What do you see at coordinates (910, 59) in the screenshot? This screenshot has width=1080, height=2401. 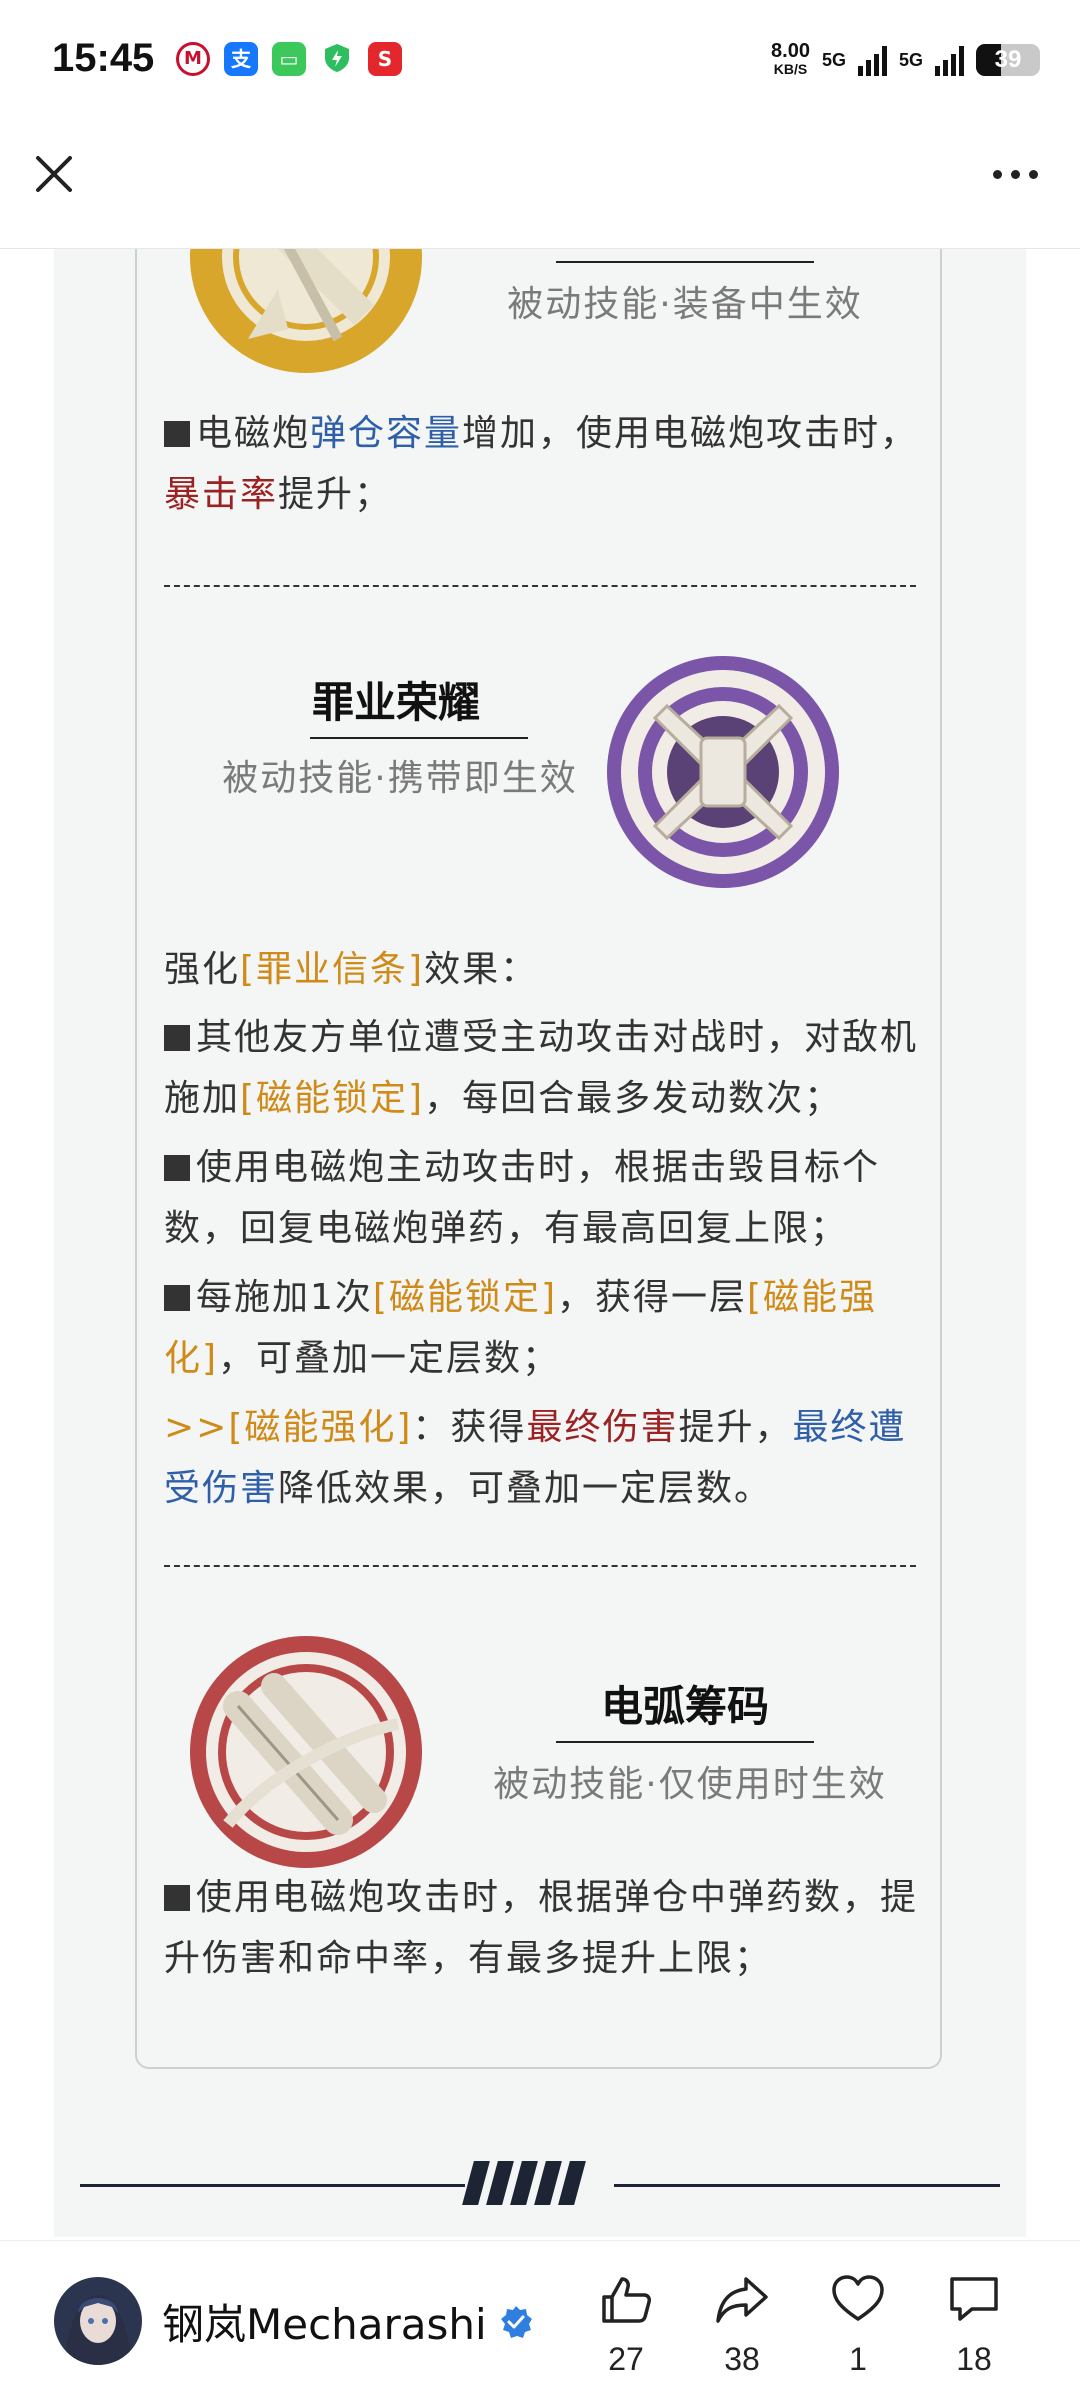 I see `signal-label-2: 5G` at bounding box center [910, 59].